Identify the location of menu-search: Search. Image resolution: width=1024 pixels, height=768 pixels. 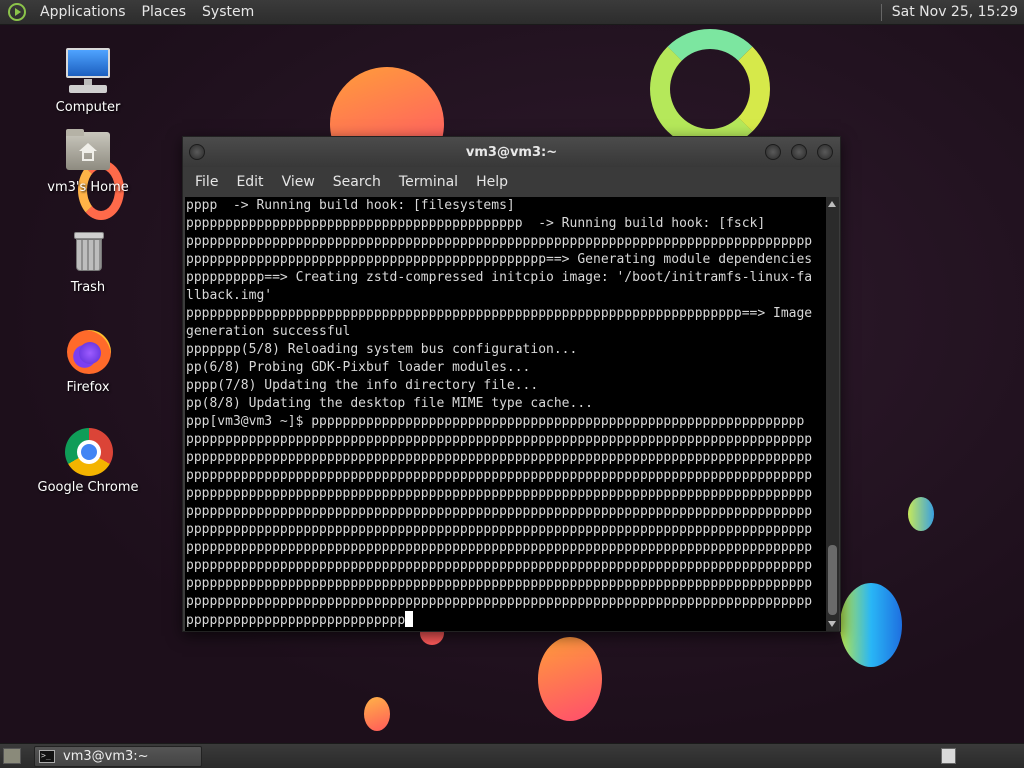
(357, 182).